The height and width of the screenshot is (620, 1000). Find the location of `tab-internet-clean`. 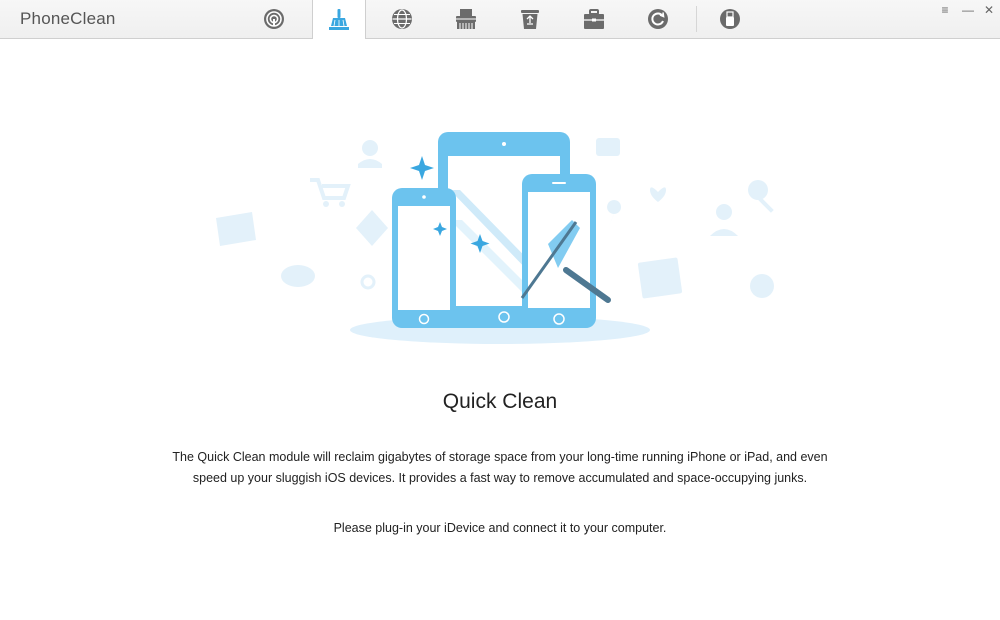

tab-internet-clean is located at coordinates (402, 19).